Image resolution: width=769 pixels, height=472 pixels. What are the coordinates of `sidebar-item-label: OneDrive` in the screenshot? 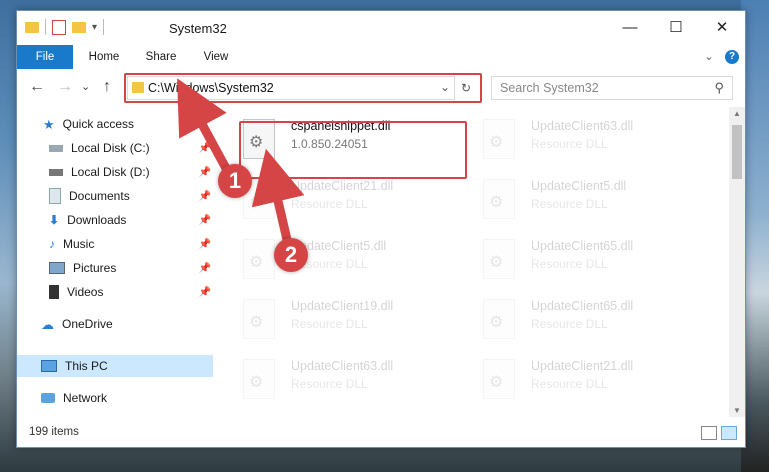 It's located at (87, 324).